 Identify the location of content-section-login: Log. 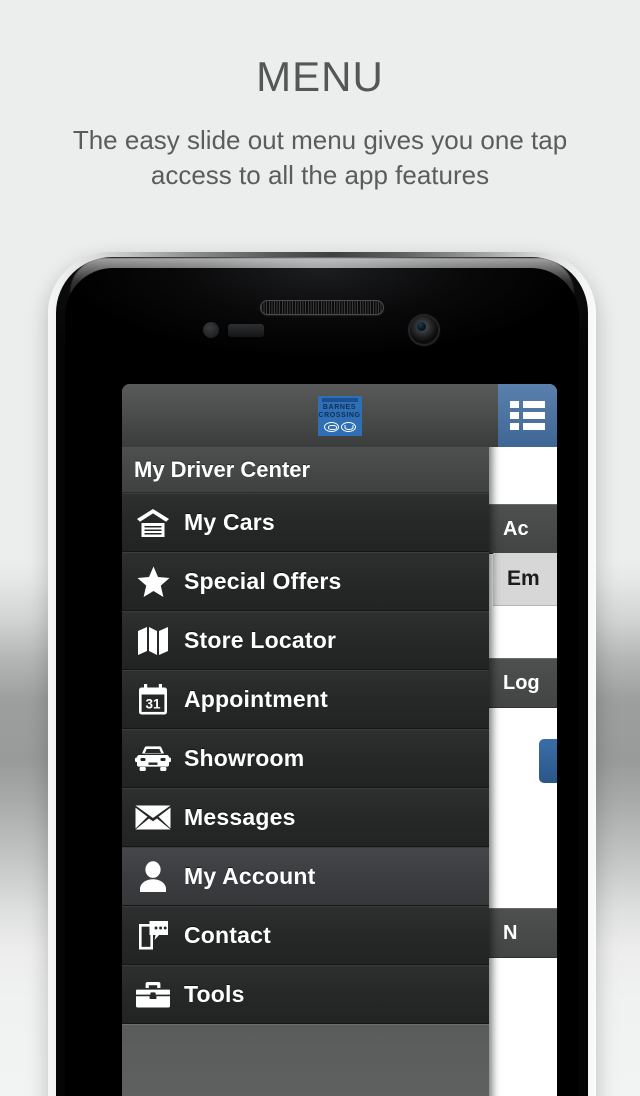
(523, 683).